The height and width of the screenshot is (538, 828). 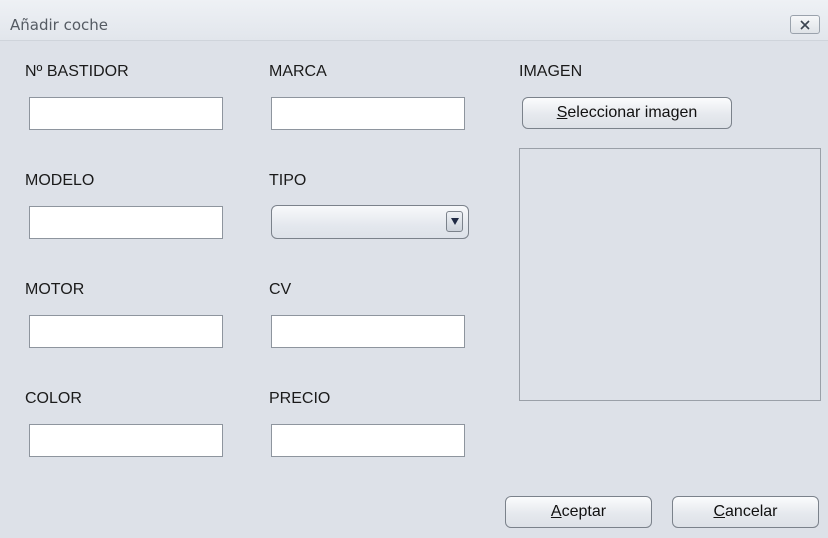 I want to click on cv-input, so click(x=368, y=331).